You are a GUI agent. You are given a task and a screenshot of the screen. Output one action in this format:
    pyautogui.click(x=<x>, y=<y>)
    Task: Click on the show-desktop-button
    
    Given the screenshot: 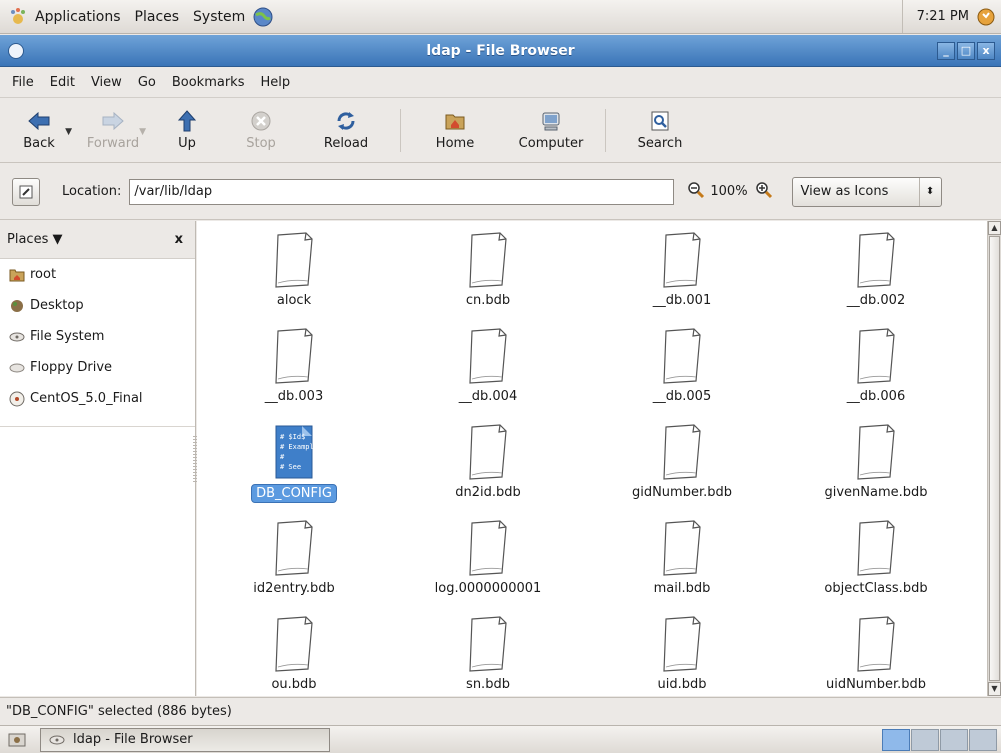 What is the action you would take?
    pyautogui.click(x=17, y=740)
    